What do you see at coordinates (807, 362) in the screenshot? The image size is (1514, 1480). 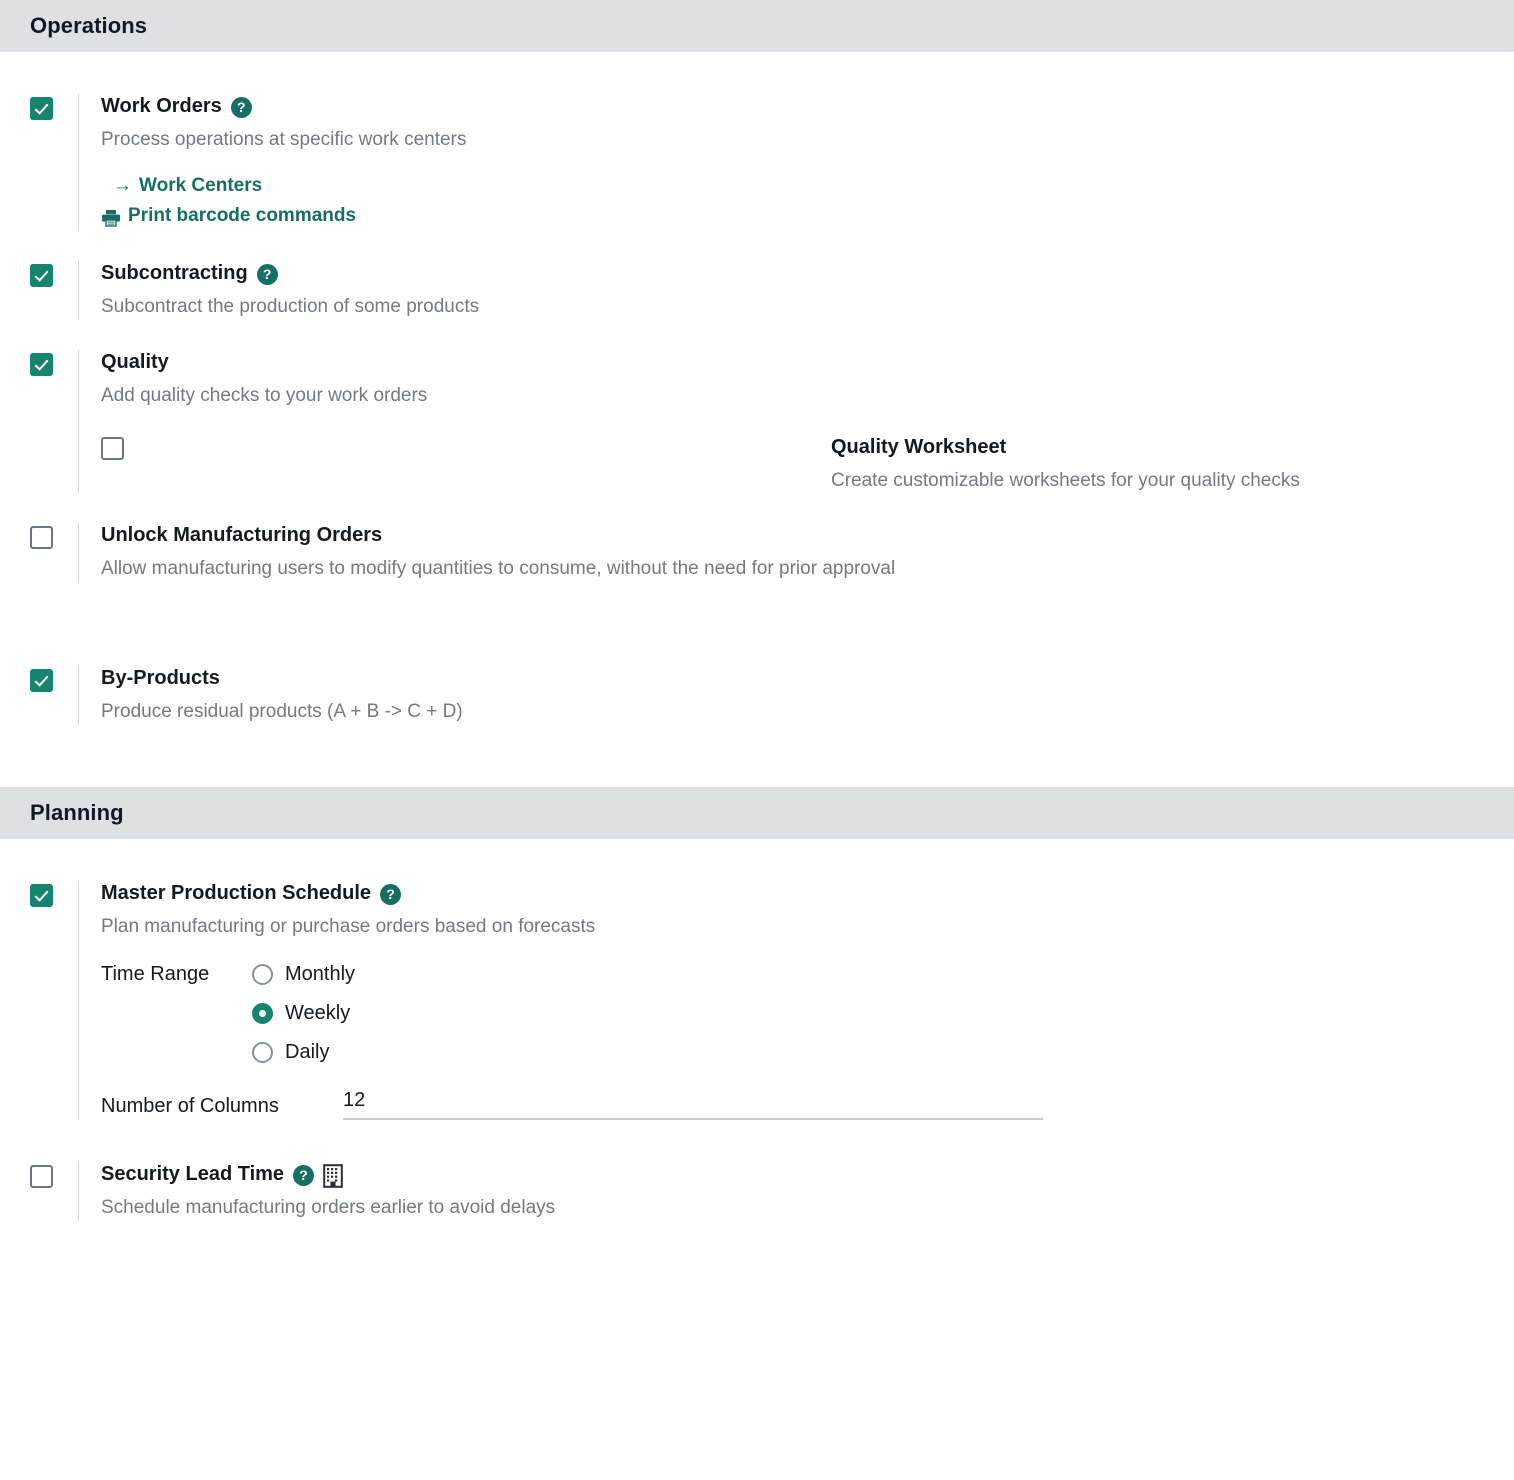 I see `setting-title-row: Quality` at bounding box center [807, 362].